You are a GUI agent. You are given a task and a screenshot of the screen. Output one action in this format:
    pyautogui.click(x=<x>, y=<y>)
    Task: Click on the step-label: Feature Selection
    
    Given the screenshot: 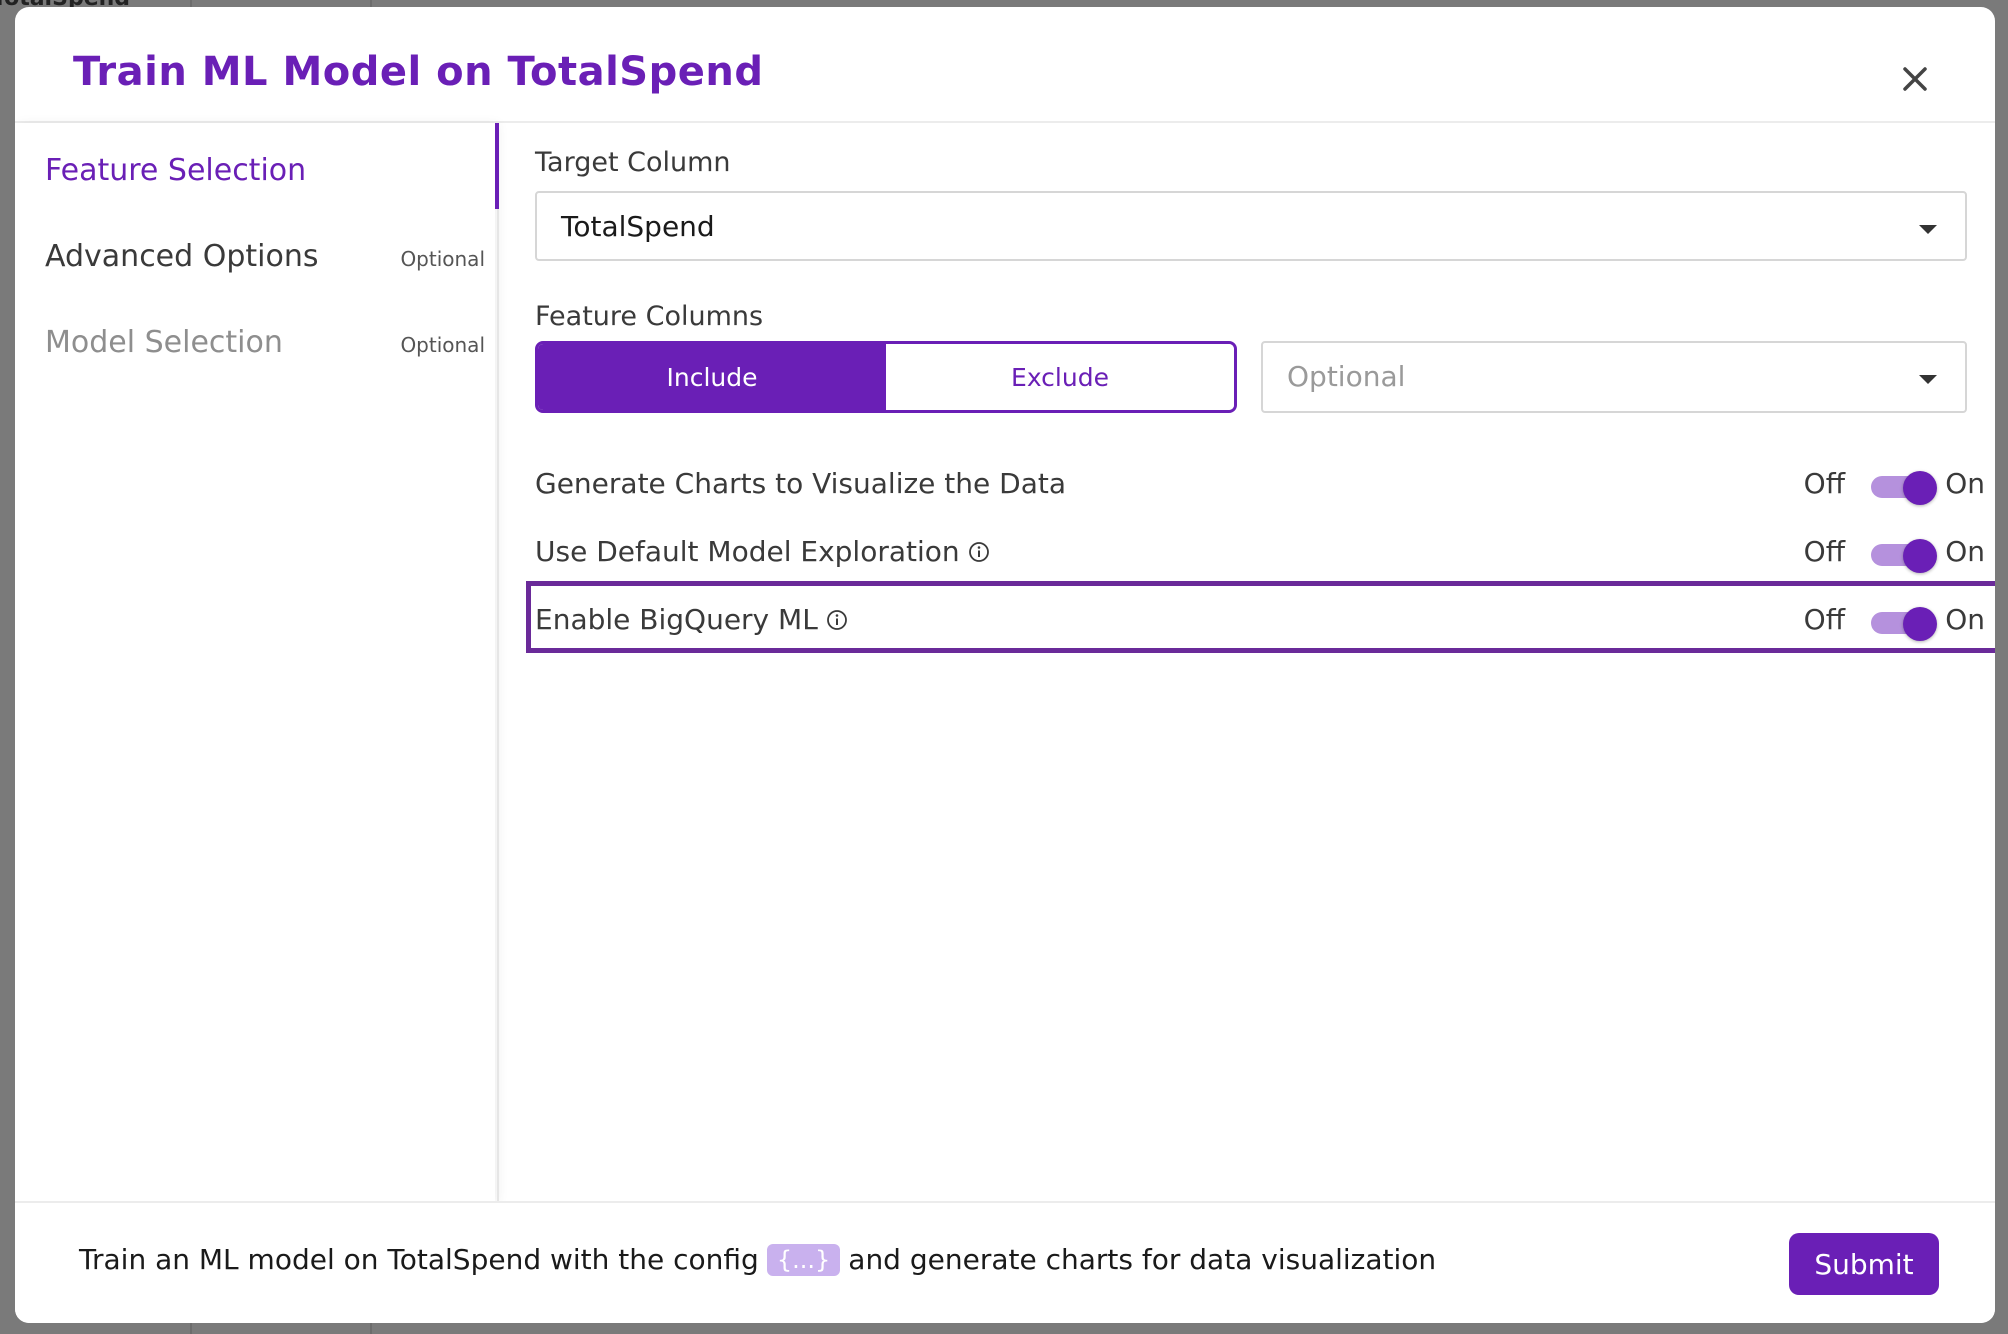 What is the action you would take?
    pyautogui.click(x=176, y=170)
    